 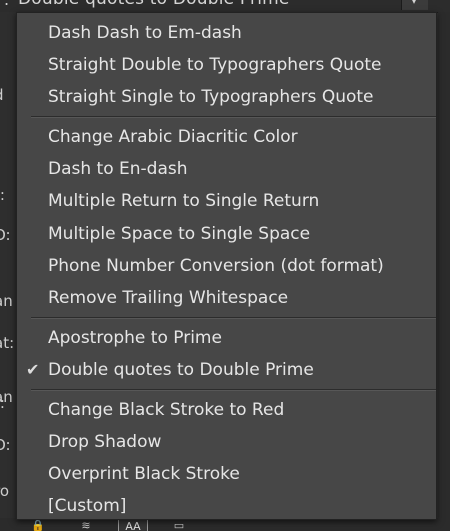 What do you see at coordinates (179, 234) in the screenshot?
I see `menu-item-label: Multiple Space to Single Space` at bounding box center [179, 234].